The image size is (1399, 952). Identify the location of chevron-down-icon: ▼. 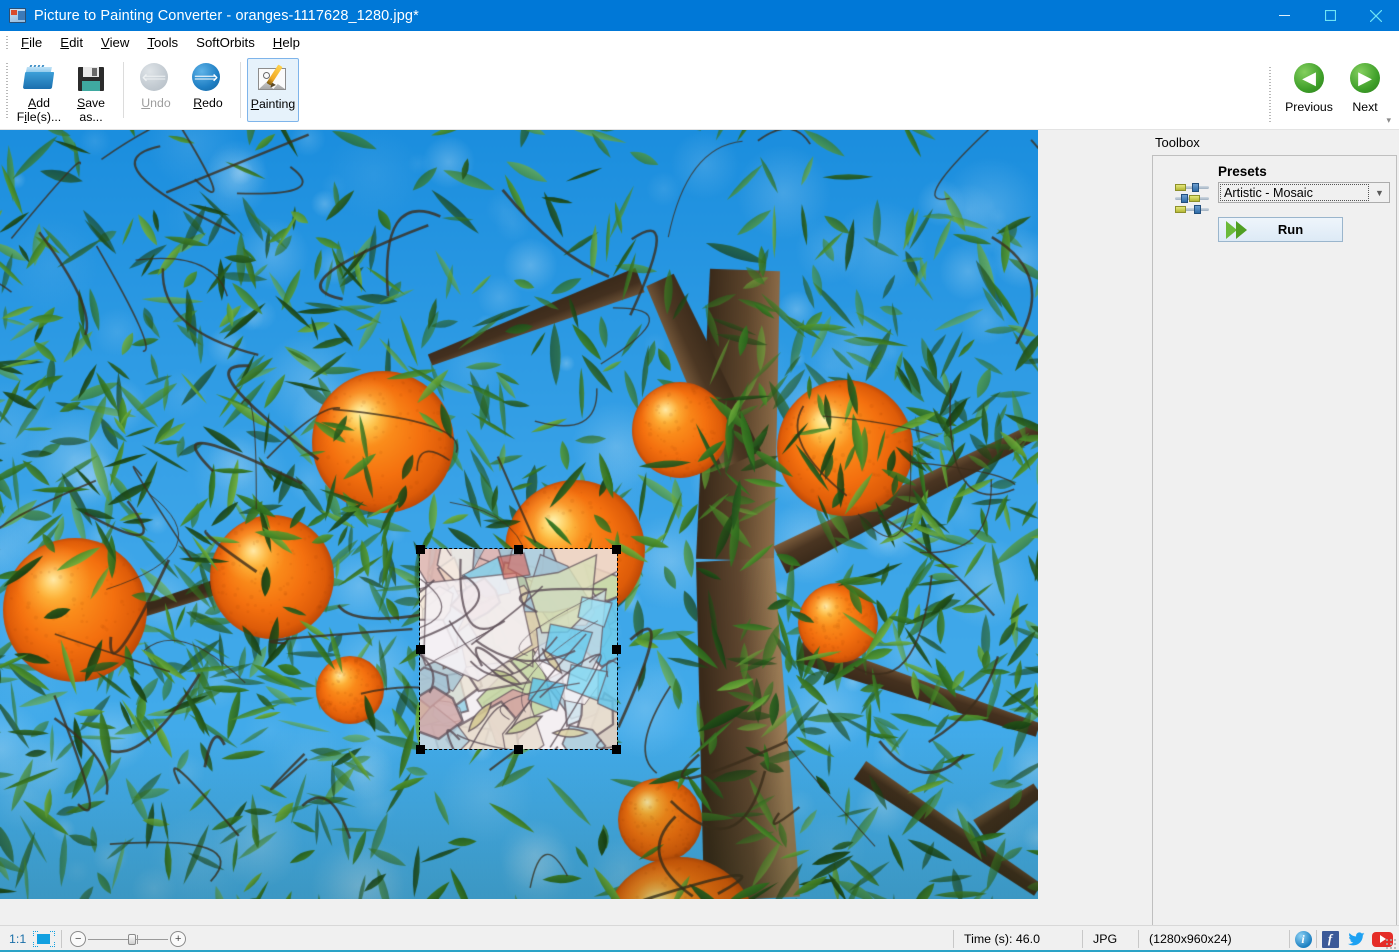
(1379, 192).